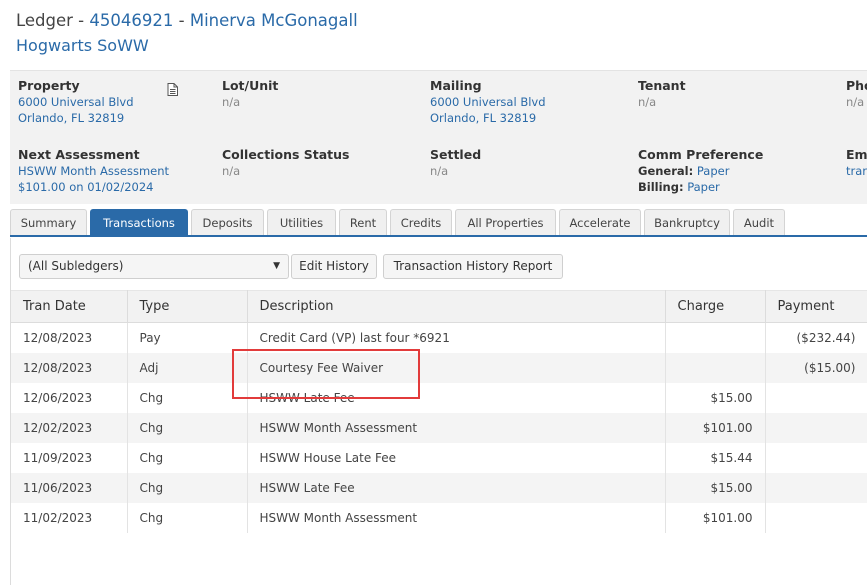  What do you see at coordinates (713, 171) in the screenshot?
I see `general-value: Paper` at bounding box center [713, 171].